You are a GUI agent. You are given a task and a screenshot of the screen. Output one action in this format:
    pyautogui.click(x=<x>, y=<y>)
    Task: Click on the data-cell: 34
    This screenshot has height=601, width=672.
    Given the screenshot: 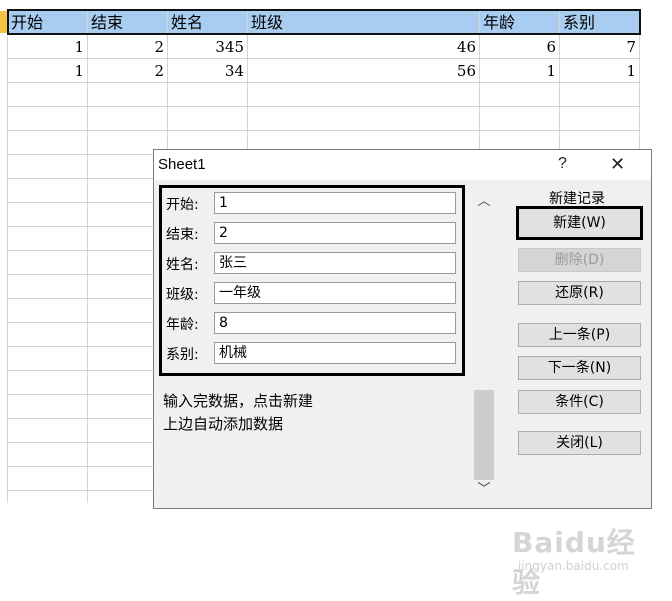 What is the action you would take?
    pyautogui.click(x=208, y=71)
    